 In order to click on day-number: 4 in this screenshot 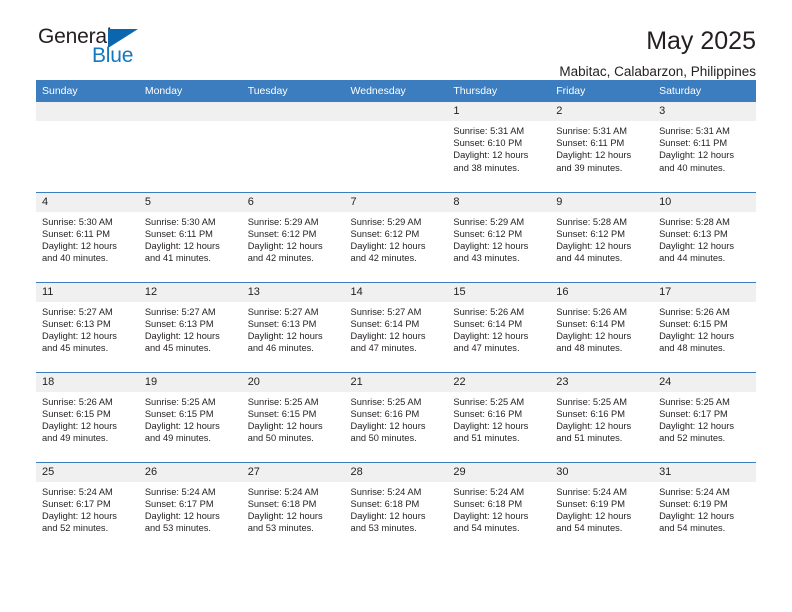, I will do `click(87, 202)`.